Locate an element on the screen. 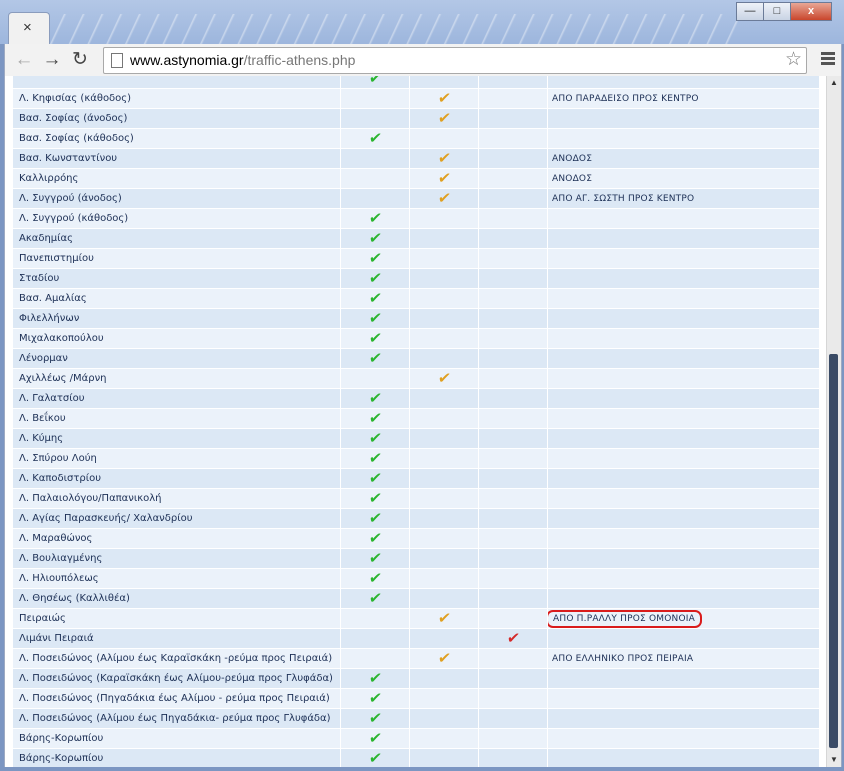  vertical-scrollbar: ▲ ▼ is located at coordinates (833, 421).